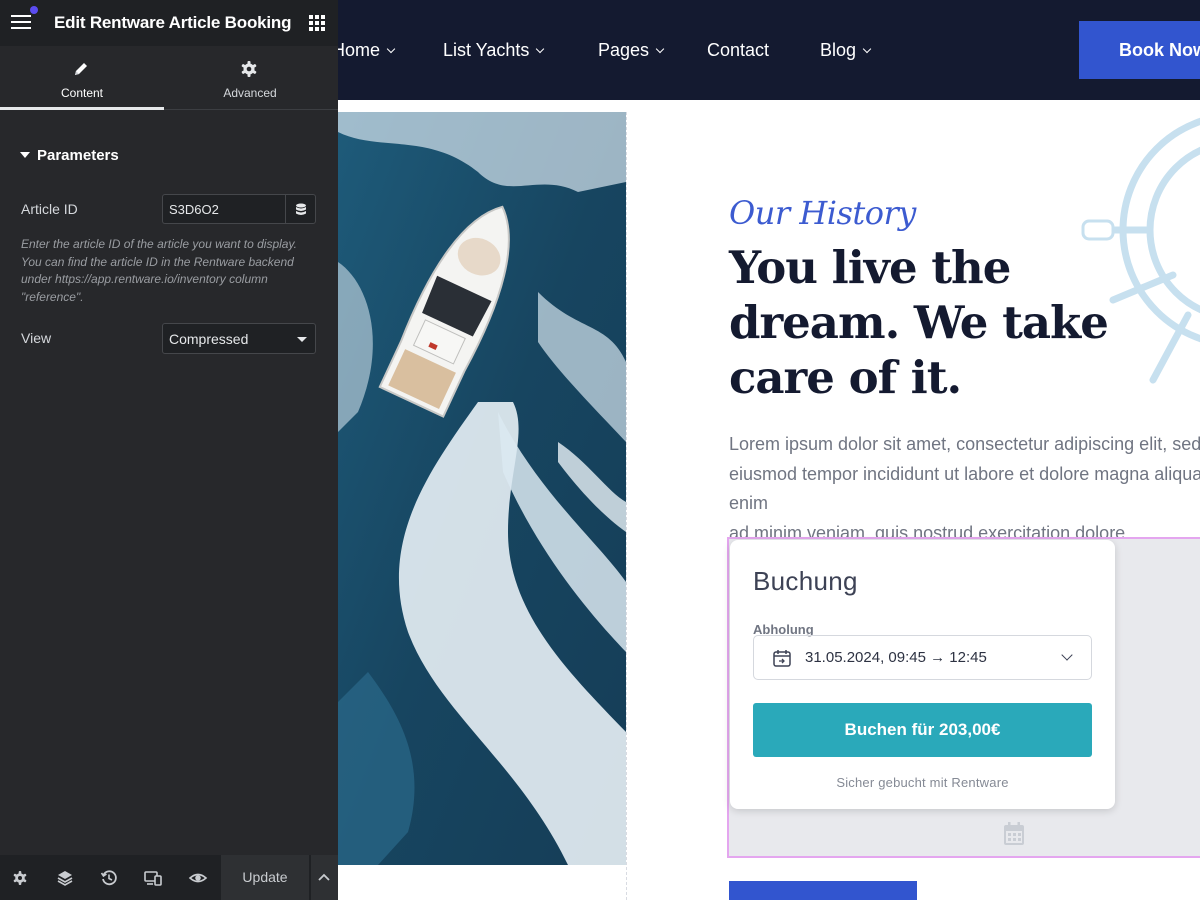  I want to click on update-button: Update, so click(265, 877).